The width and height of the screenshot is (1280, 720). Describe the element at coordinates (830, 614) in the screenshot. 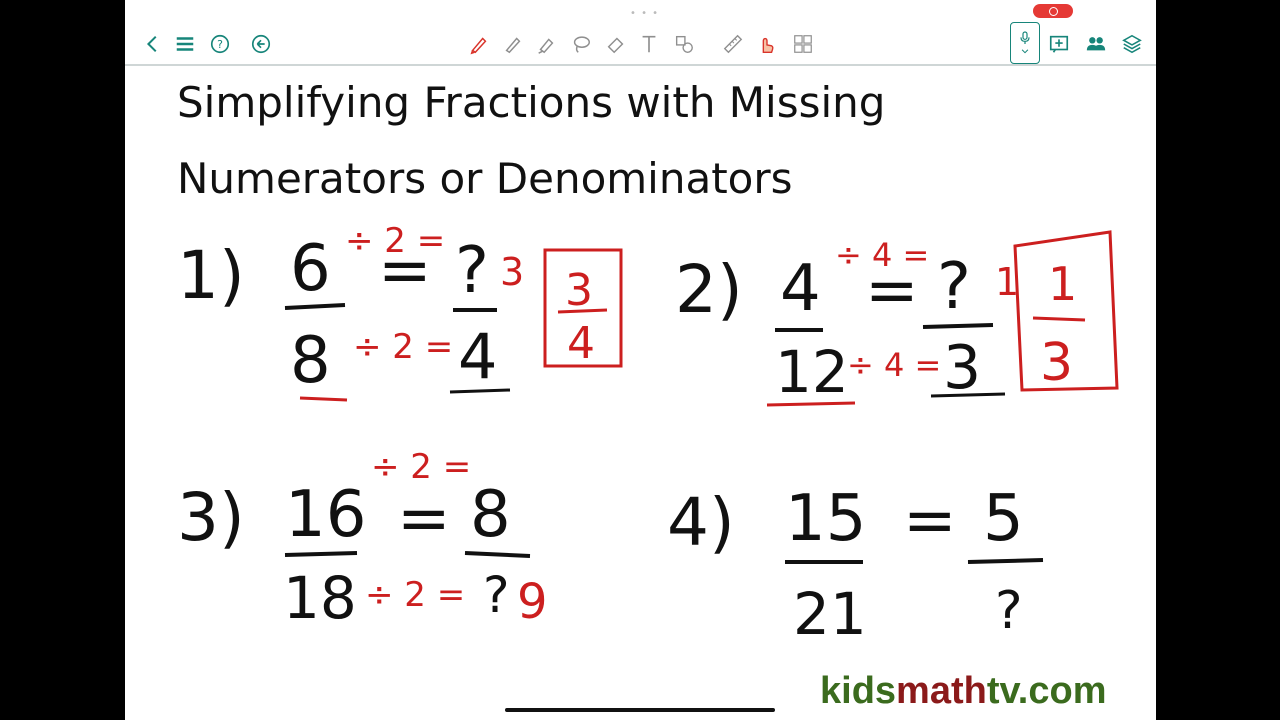

I see `fraction-denominator: 21` at that location.